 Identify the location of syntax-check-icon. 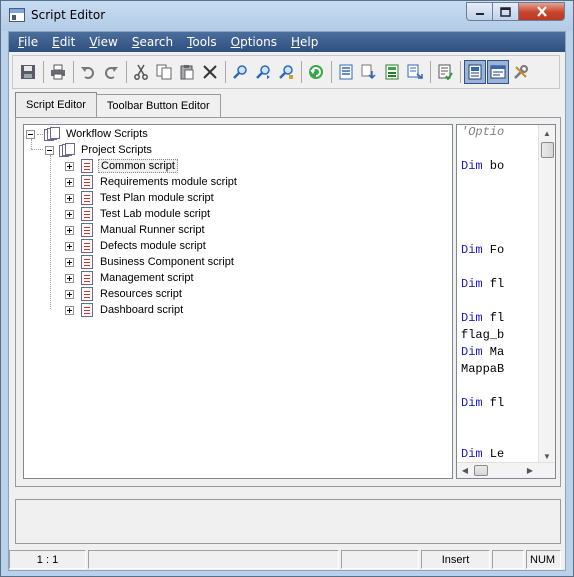
(445, 72).